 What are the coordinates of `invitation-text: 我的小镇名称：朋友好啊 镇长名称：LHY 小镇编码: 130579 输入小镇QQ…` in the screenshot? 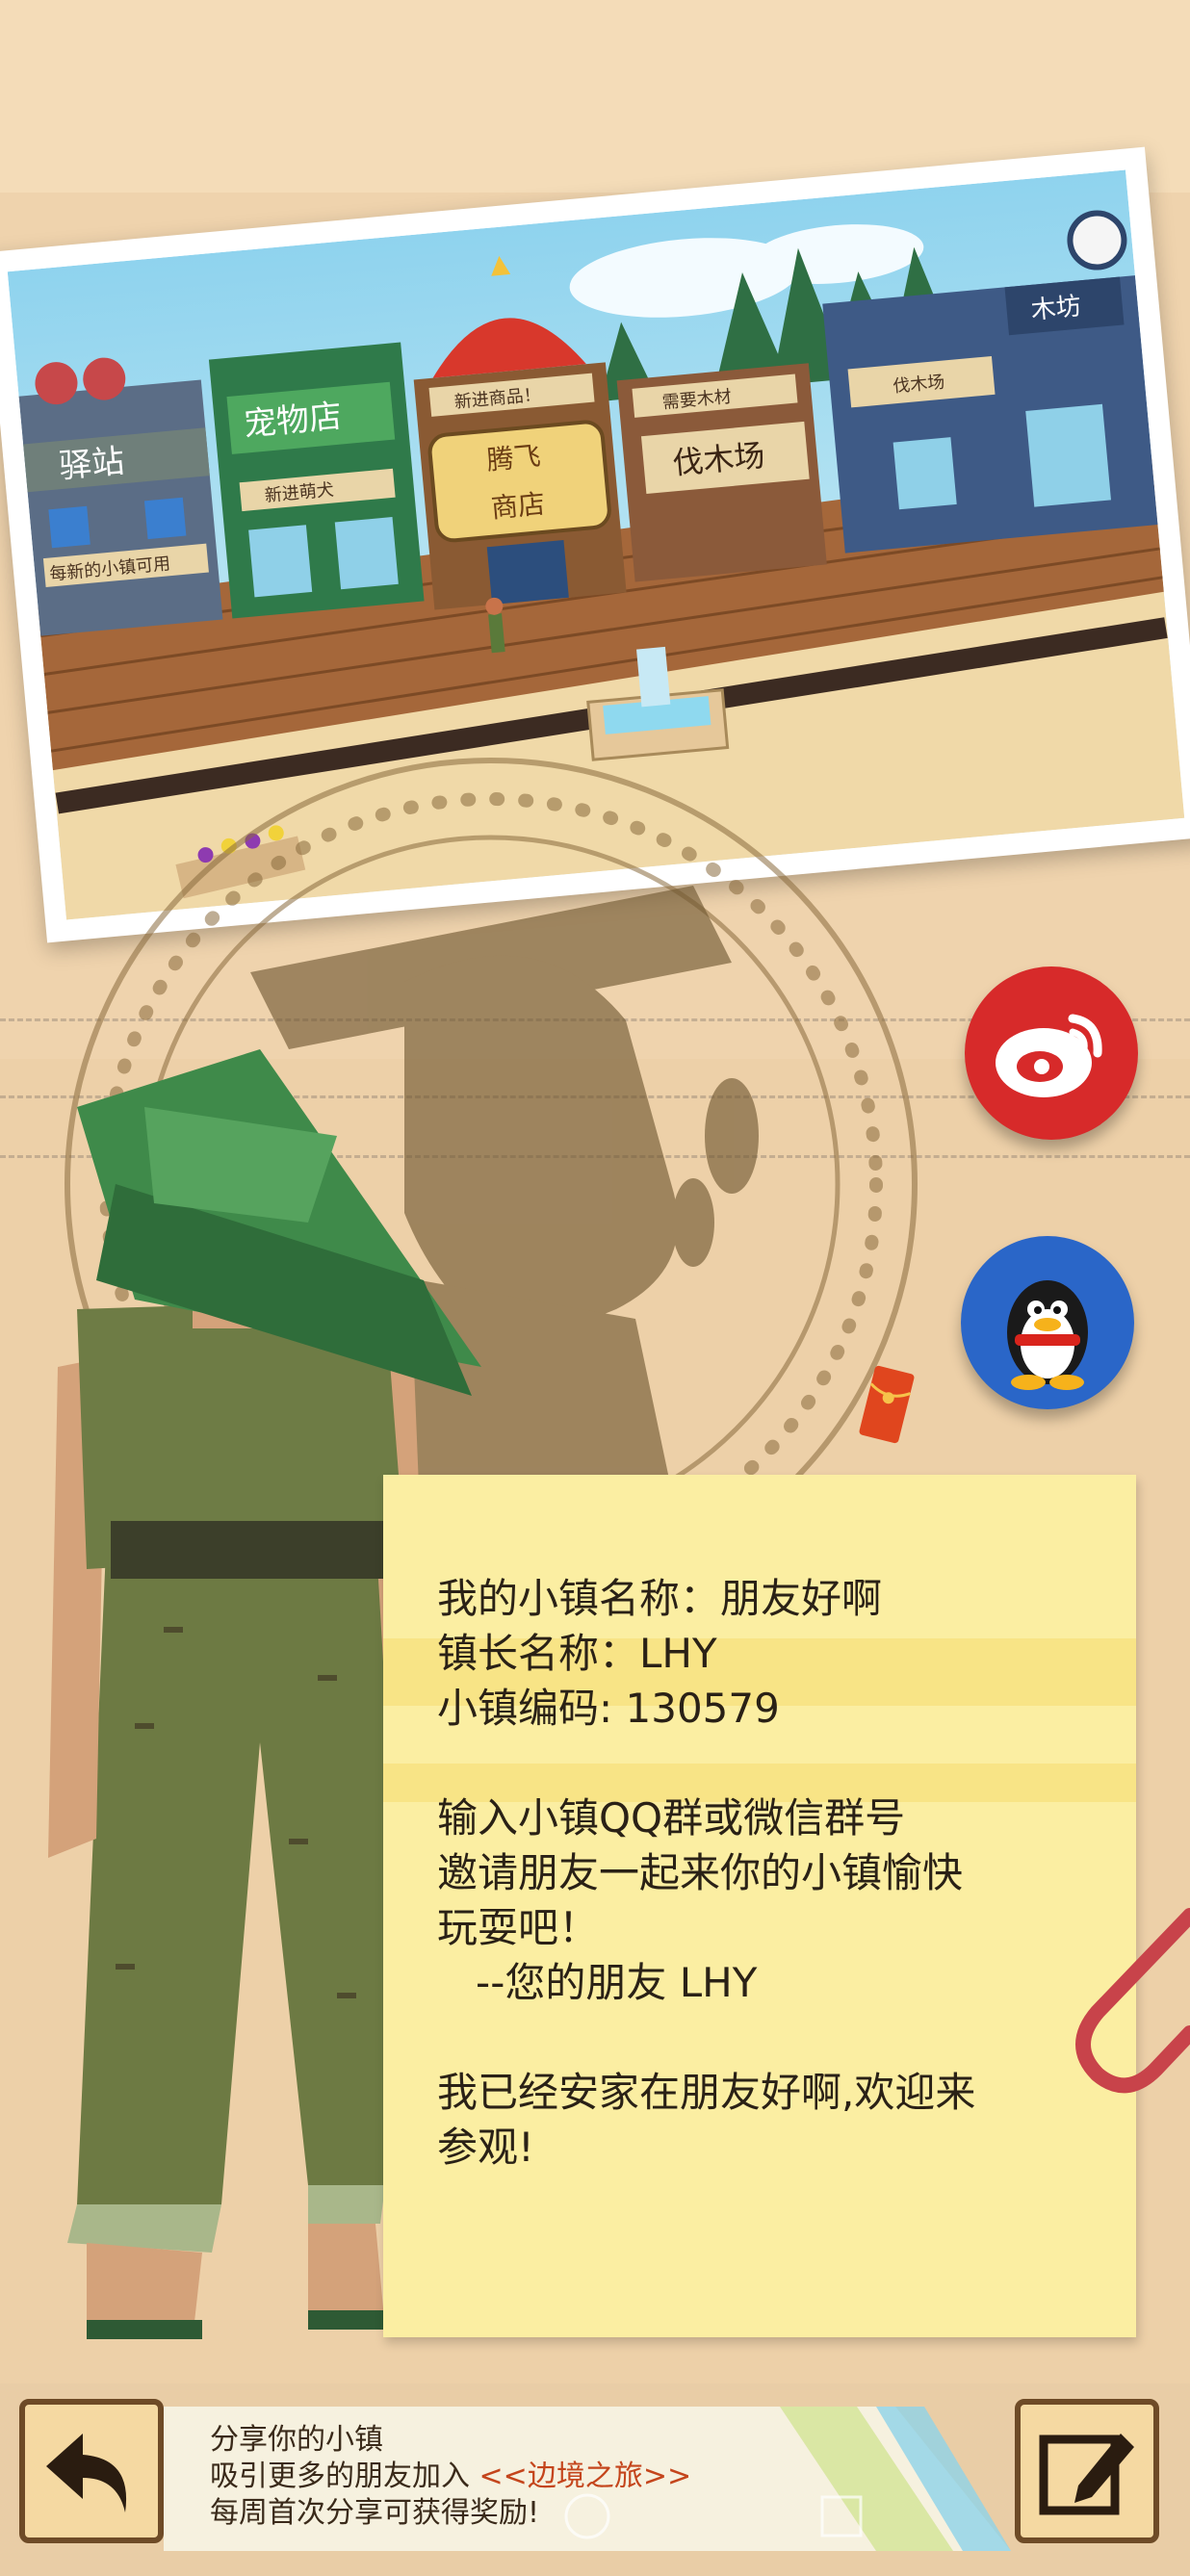 It's located at (774, 1873).